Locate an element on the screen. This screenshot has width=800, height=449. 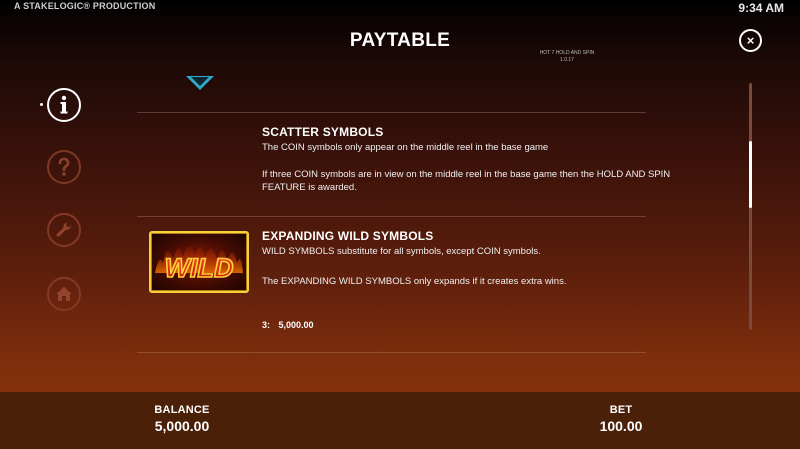
wild-symbol-image: WILD is located at coordinates (199, 262).